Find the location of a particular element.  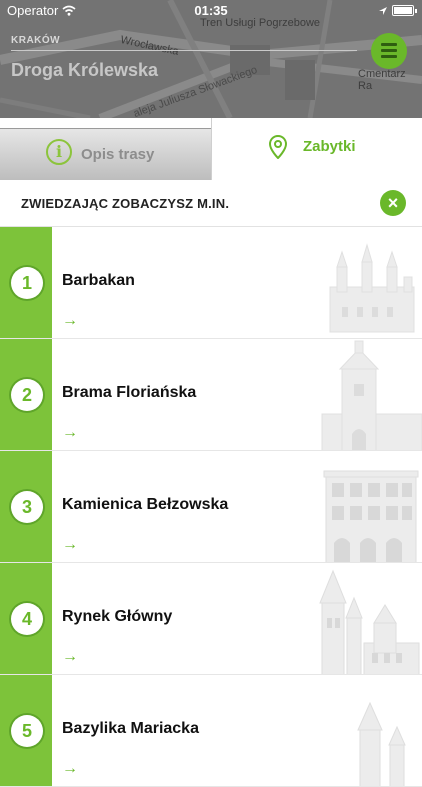

hamburger-icon is located at coordinates (389, 44).